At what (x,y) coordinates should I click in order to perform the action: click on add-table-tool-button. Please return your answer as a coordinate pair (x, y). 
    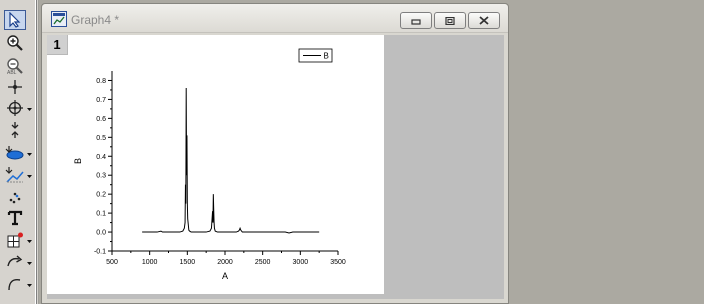
    Looking at the image, I should click on (15, 240).